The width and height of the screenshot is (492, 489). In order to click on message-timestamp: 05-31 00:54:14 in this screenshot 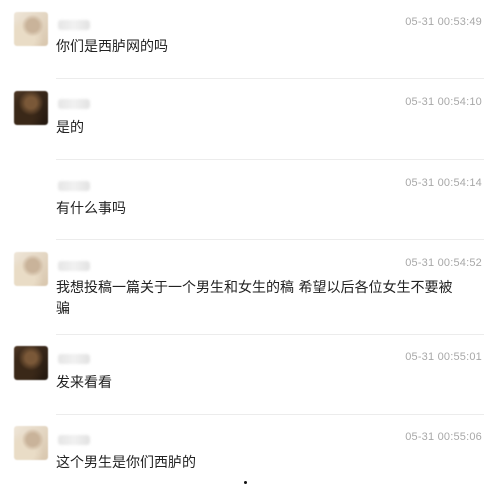, I will do `click(443, 183)`.